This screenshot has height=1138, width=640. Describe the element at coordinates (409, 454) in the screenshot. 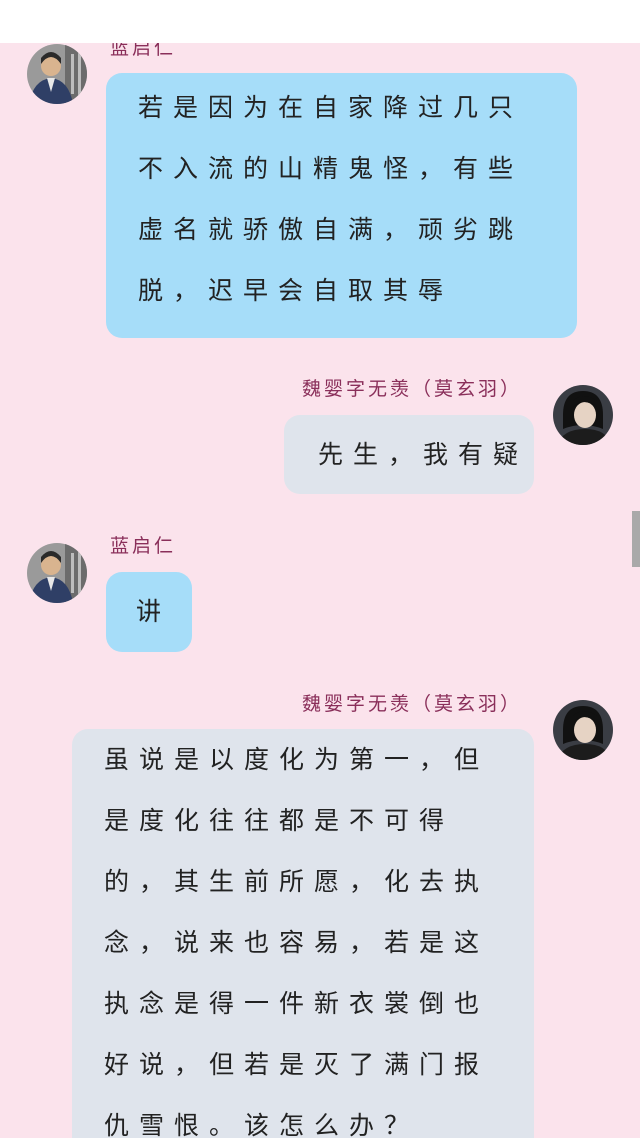

I see `message-bubble: 先生，我有疑` at that location.